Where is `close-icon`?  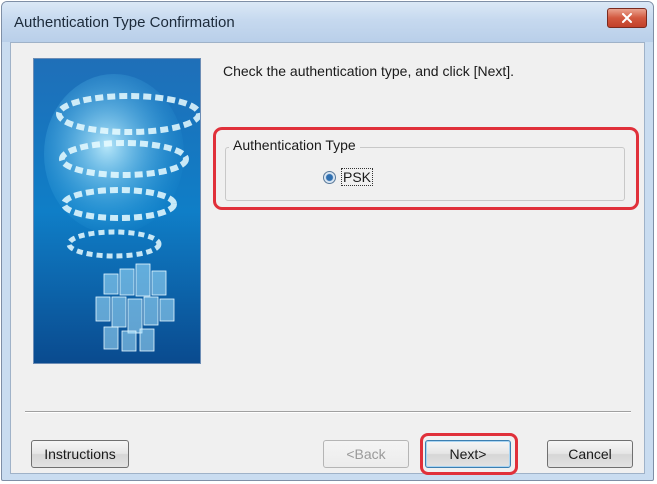 close-icon is located at coordinates (627, 18).